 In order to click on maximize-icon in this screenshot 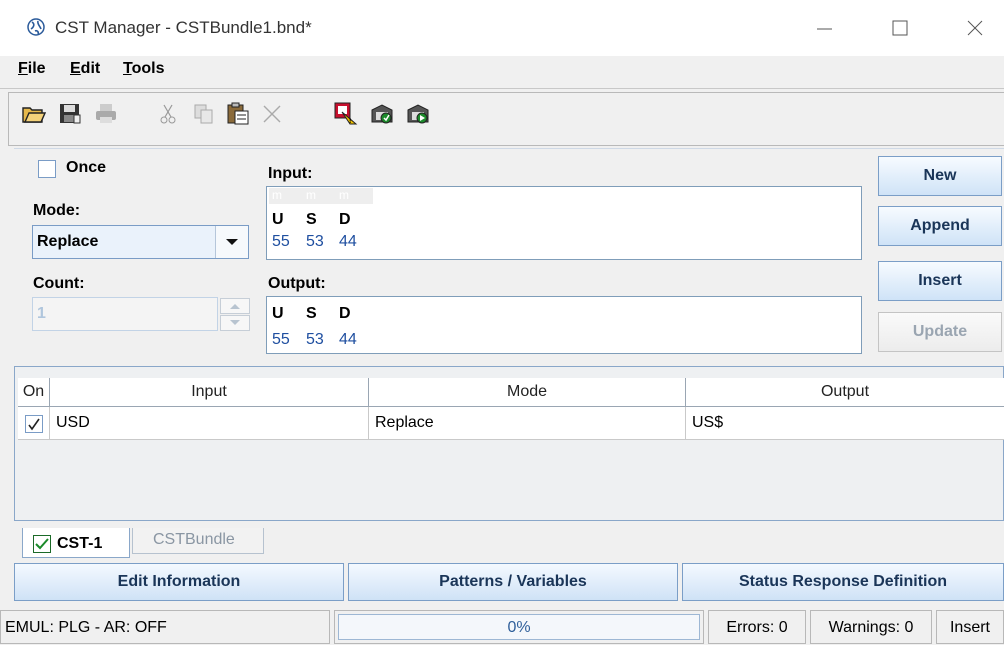, I will do `click(900, 28)`.